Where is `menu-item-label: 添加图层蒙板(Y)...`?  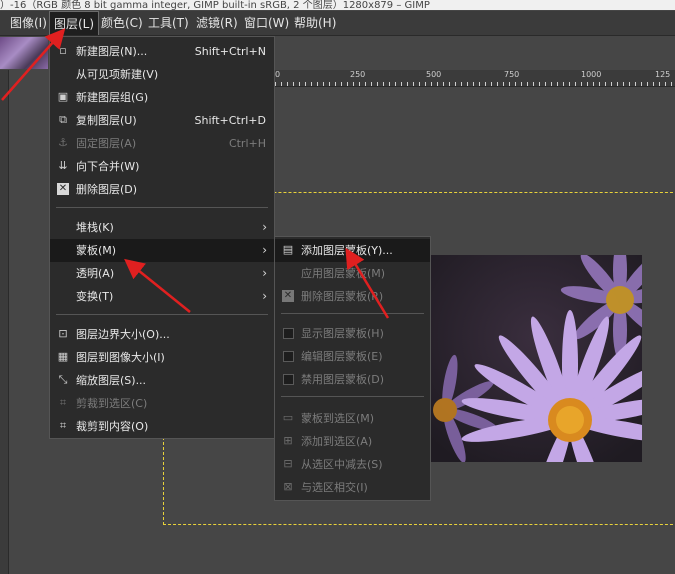 menu-item-label: 添加图层蒙板(Y)... is located at coordinates (347, 250).